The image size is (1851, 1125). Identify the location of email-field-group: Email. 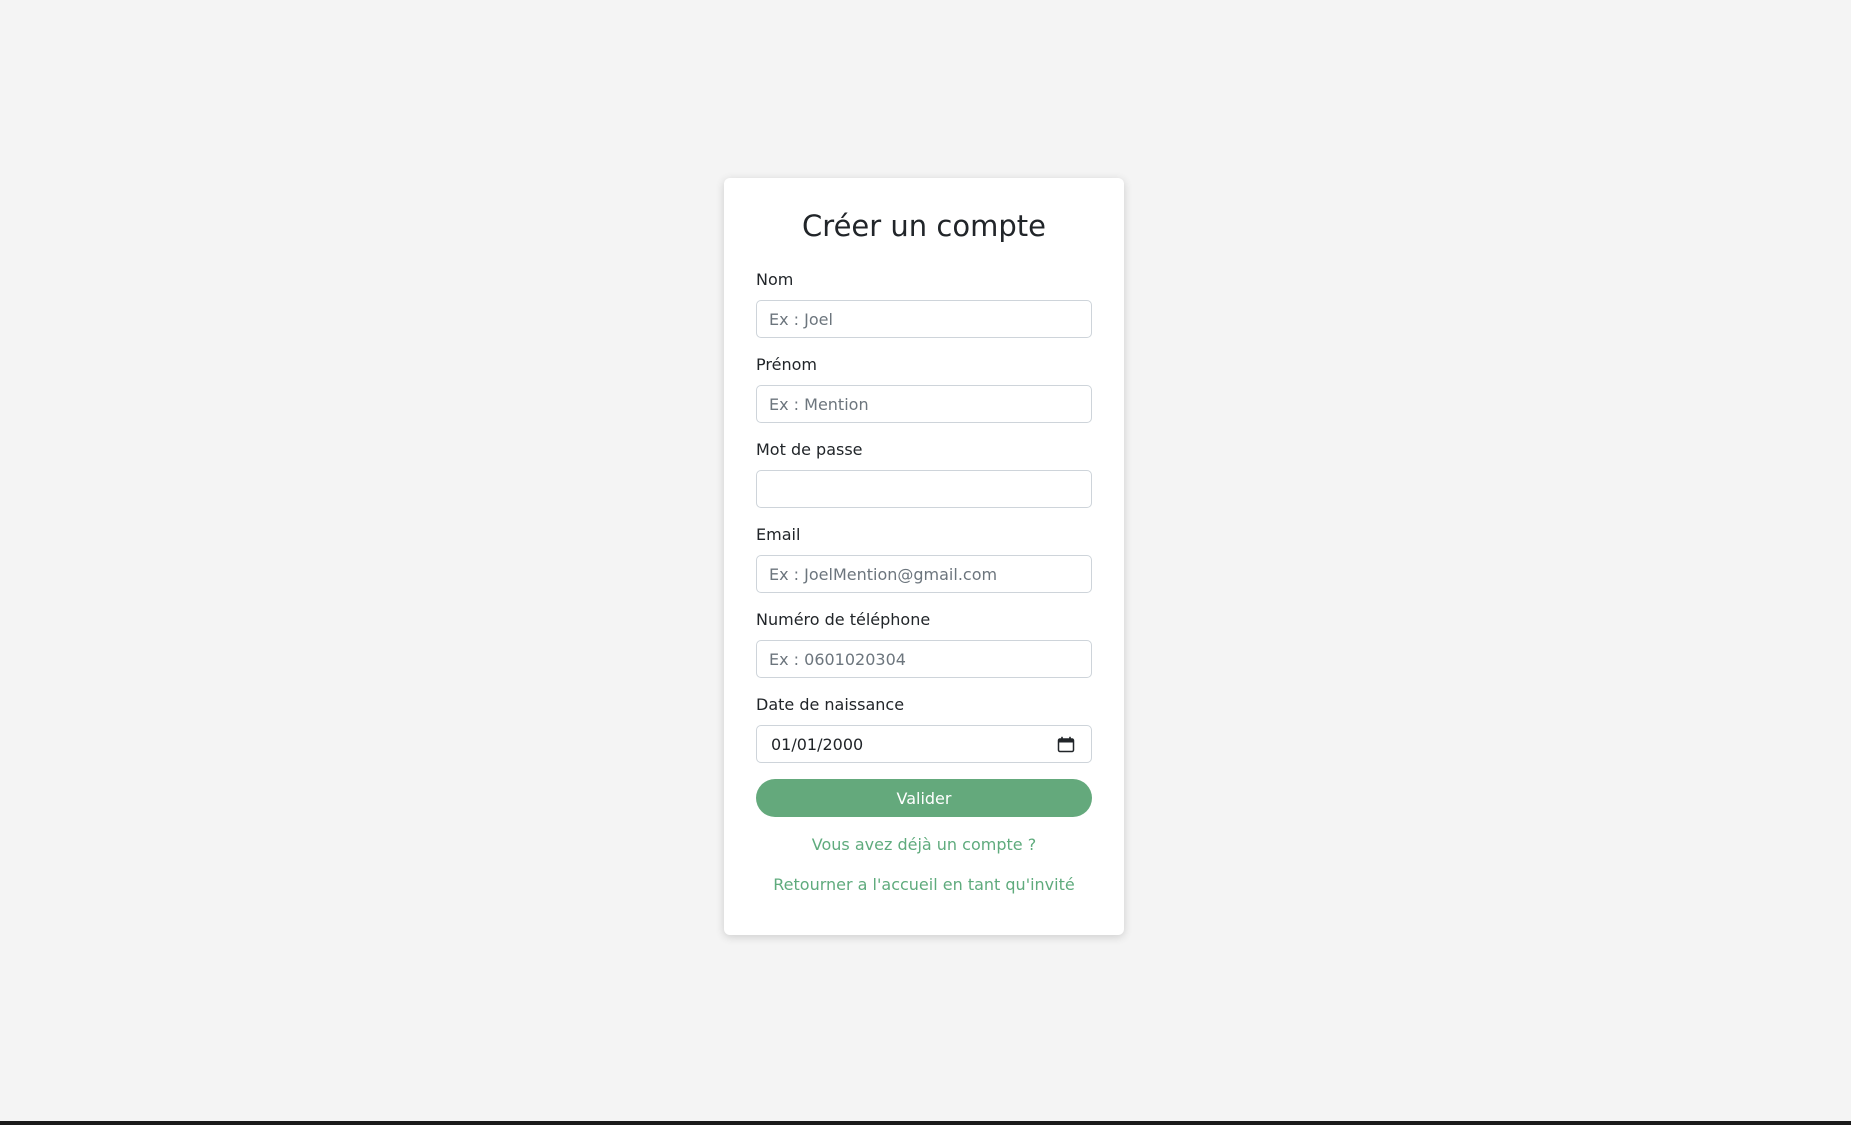
(924, 559).